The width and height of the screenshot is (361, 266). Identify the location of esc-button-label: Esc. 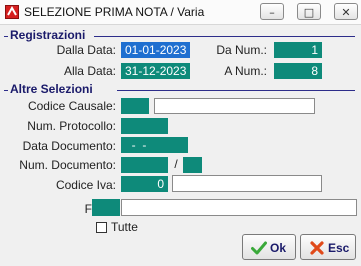
(339, 248).